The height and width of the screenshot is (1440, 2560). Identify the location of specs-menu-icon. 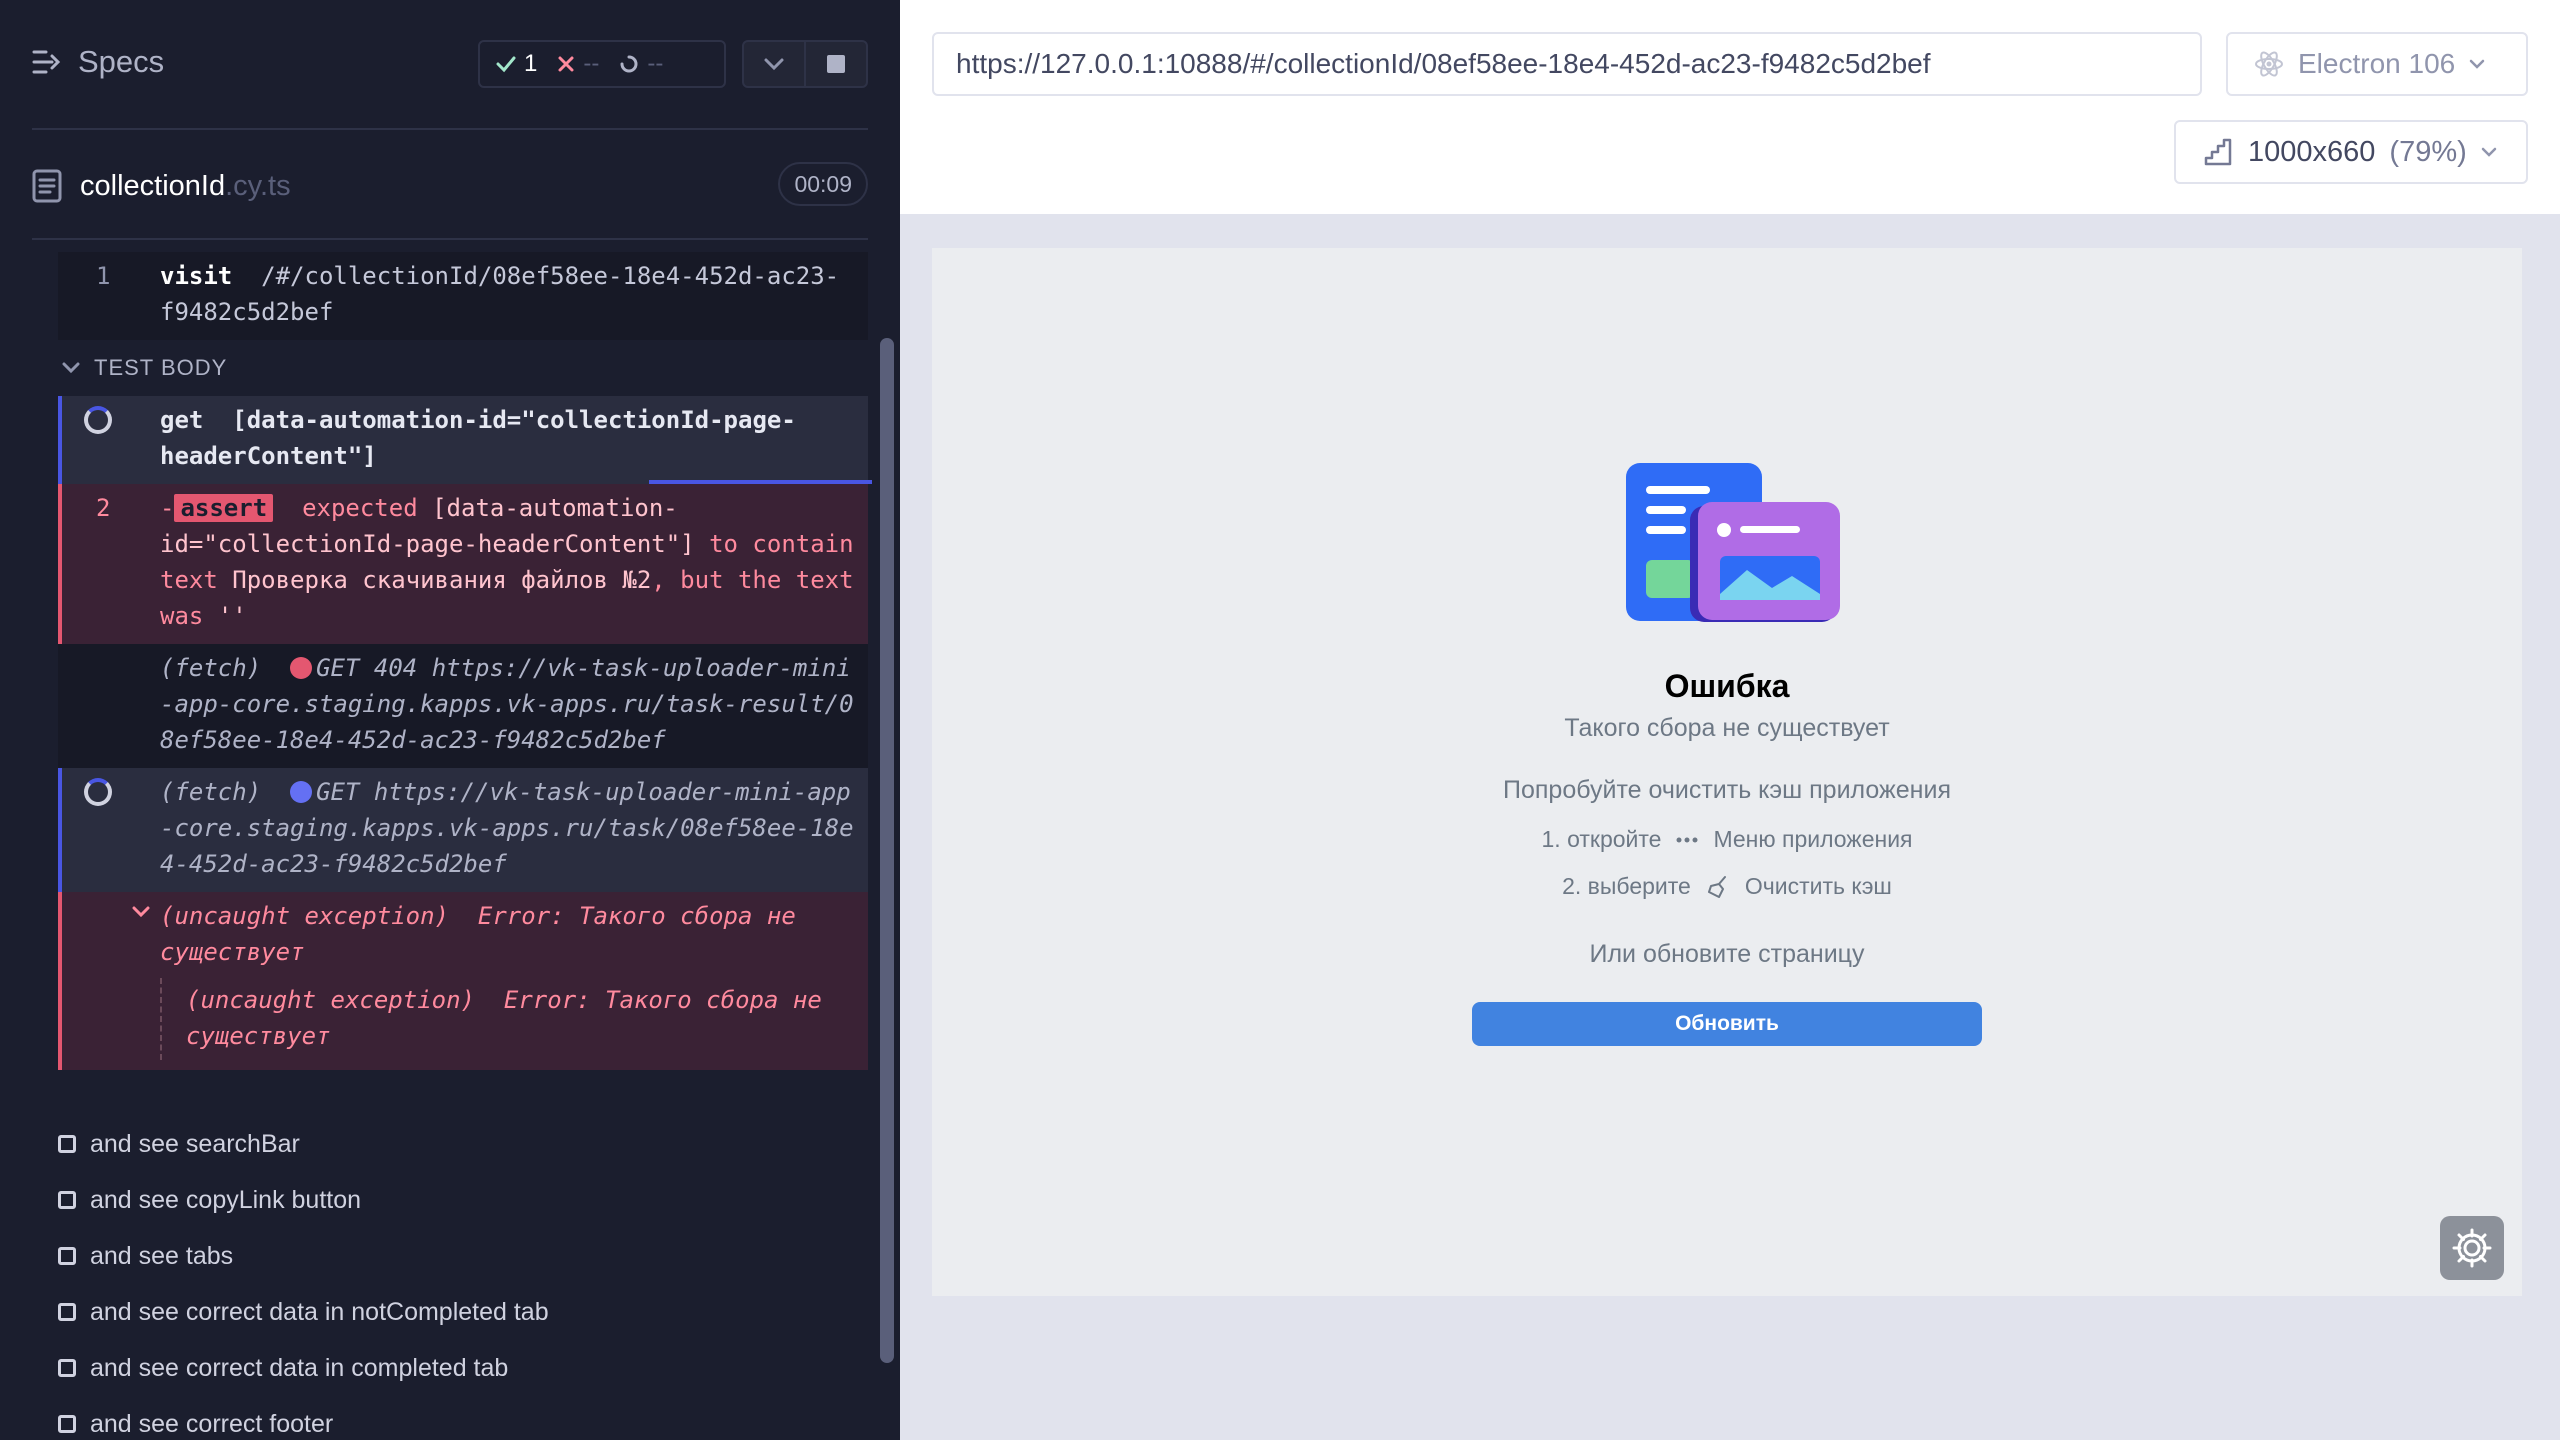
(46, 62).